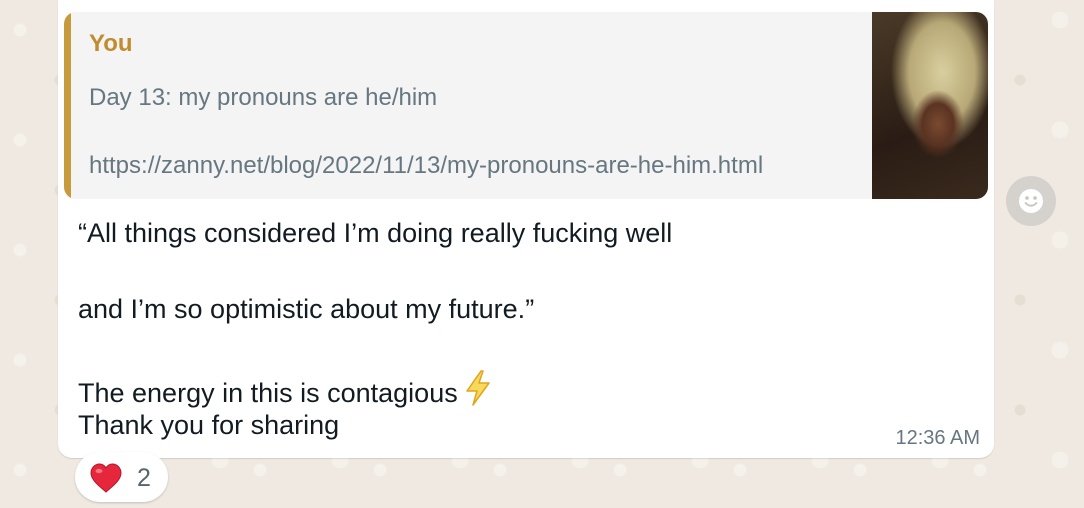 The image size is (1084, 508). Describe the element at coordinates (263, 97) in the screenshot. I see `quote-text: Day 13: my pronouns are he/him` at that location.